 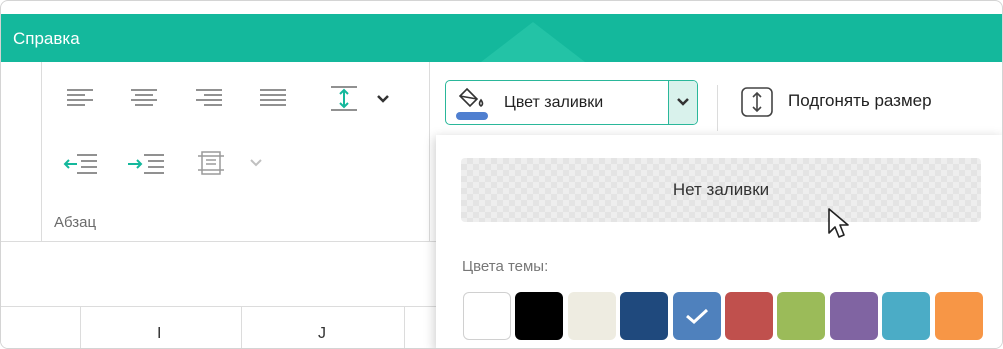 I want to click on fit-size-icon, so click(x=757, y=102).